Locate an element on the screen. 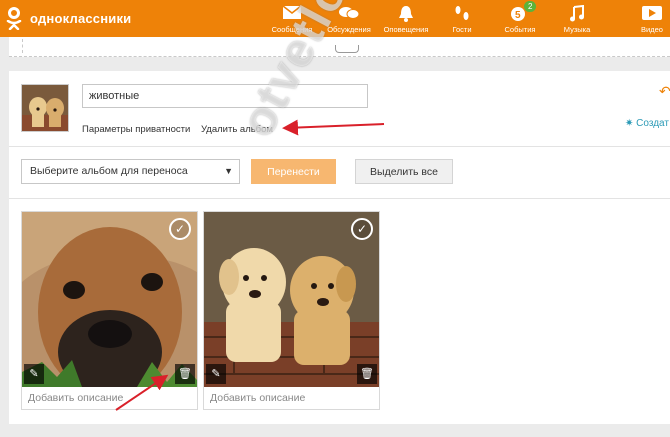 This screenshot has height=437, width=670. arrow-to-delete-album is located at coordinates (333, 127).